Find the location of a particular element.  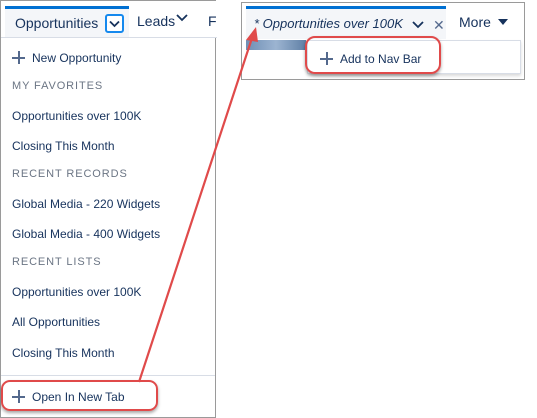

recent-list-item: Opportunities over 100K is located at coordinates (76, 292).